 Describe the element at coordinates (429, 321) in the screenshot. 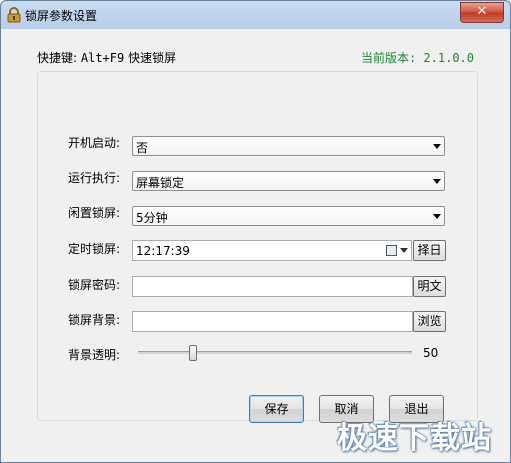

I see `browse-button: 浏览` at that location.